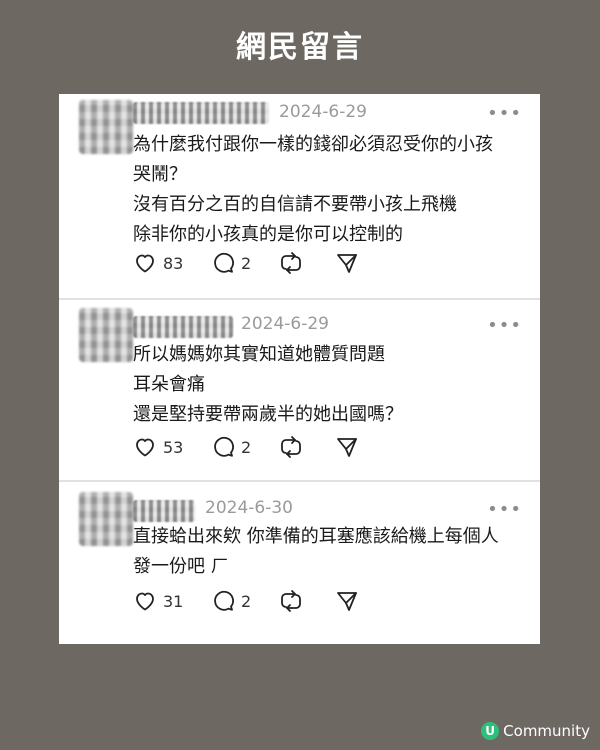 The image size is (600, 750). What do you see at coordinates (316, 536) in the screenshot?
I see `post-text-line: 直接蛤出來欸 你準備的耳塞應該給機上每個人` at bounding box center [316, 536].